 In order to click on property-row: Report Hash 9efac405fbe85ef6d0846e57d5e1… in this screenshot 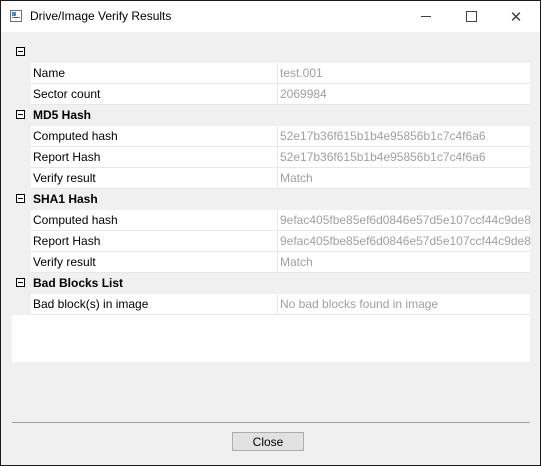, I will do `click(271, 241)`.